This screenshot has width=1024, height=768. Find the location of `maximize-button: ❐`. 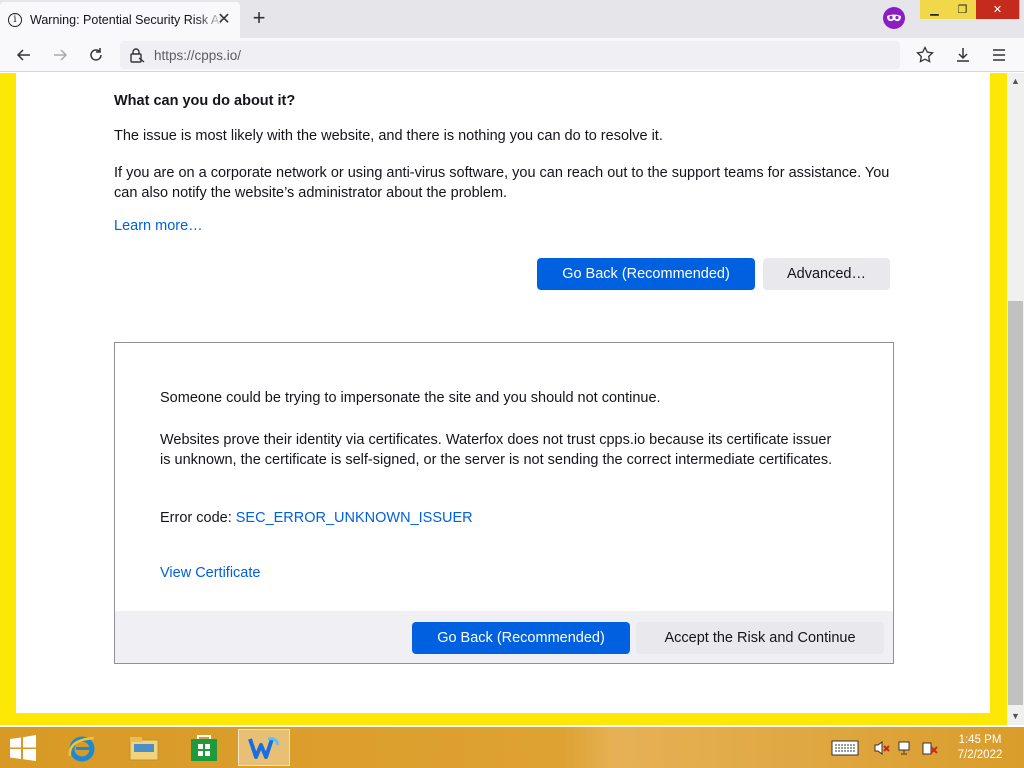

maximize-button: ❐ is located at coordinates (963, 9).